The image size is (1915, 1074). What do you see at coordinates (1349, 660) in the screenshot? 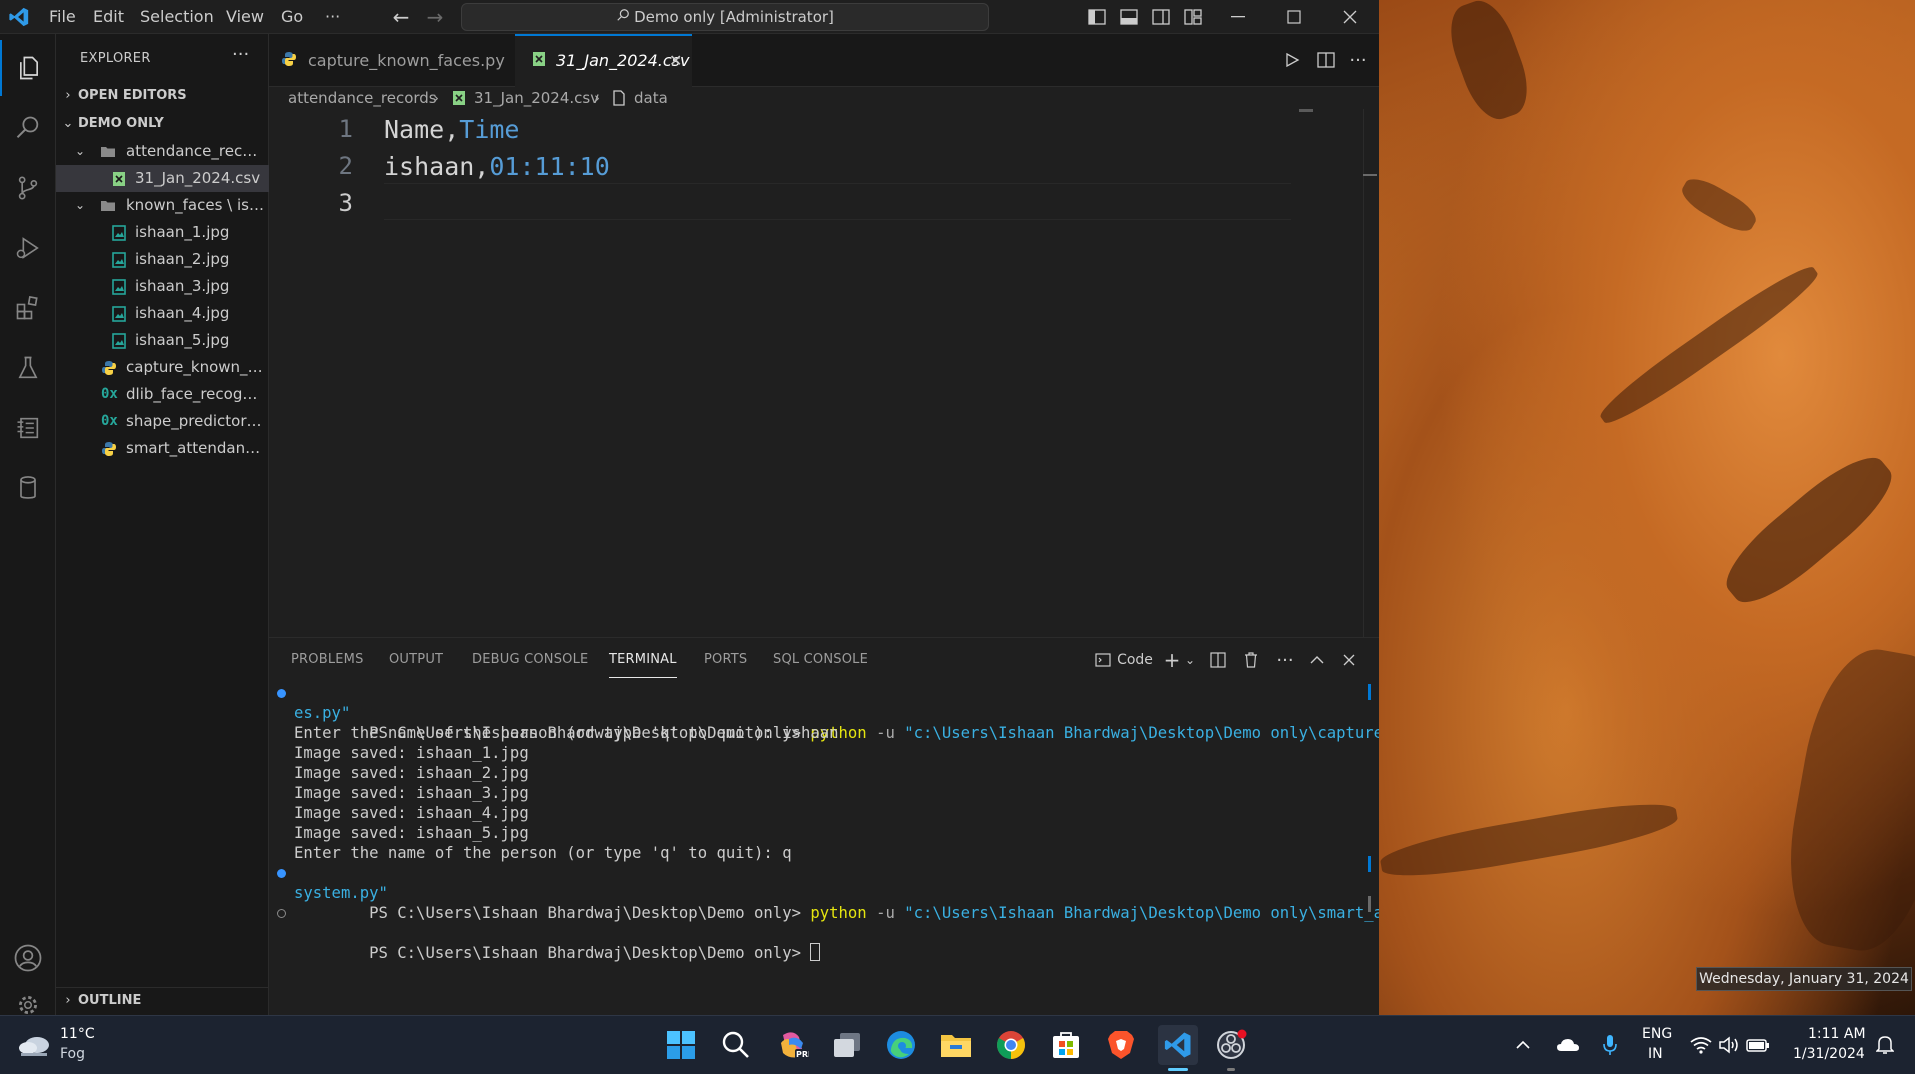
I see `close-panel-icon` at bounding box center [1349, 660].